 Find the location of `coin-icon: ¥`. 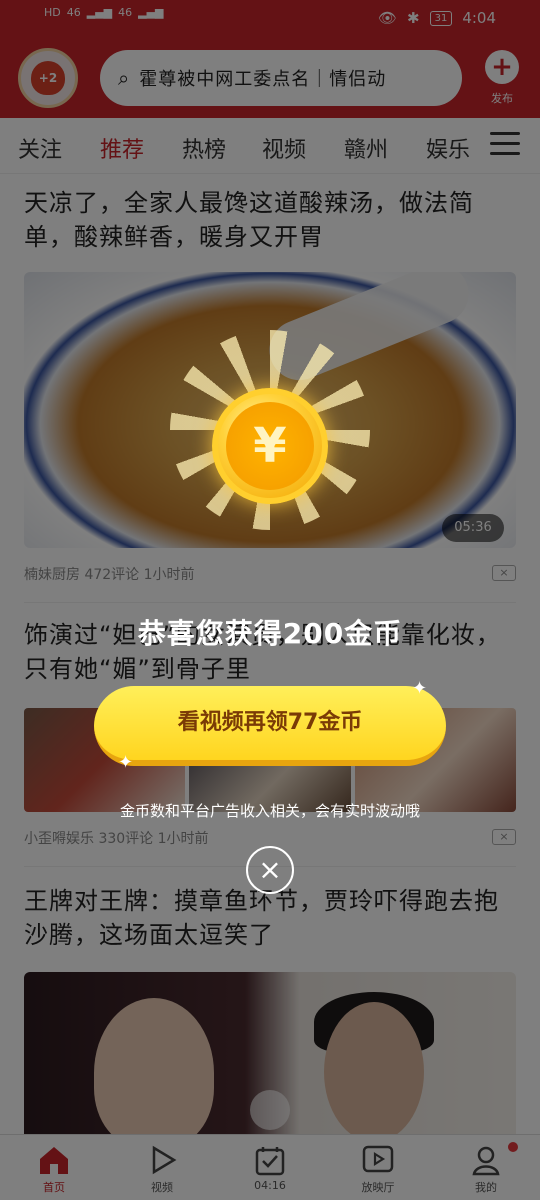

coin-icon: ¥ is located at coordinates (270, 446).